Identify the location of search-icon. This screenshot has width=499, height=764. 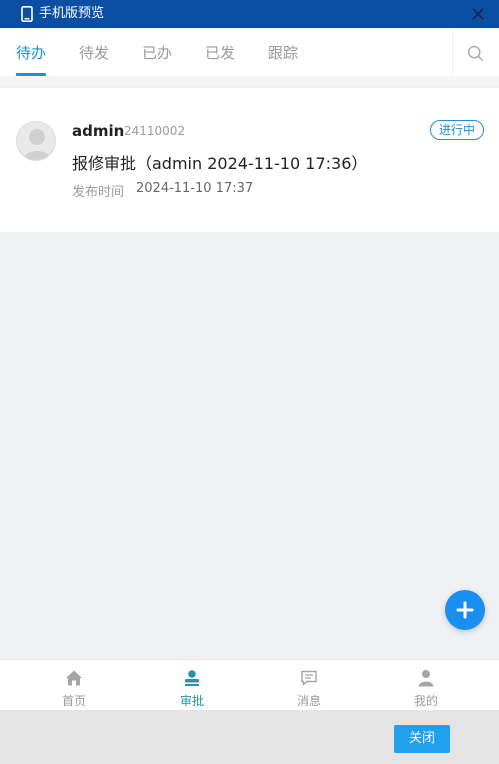
(475, 53).